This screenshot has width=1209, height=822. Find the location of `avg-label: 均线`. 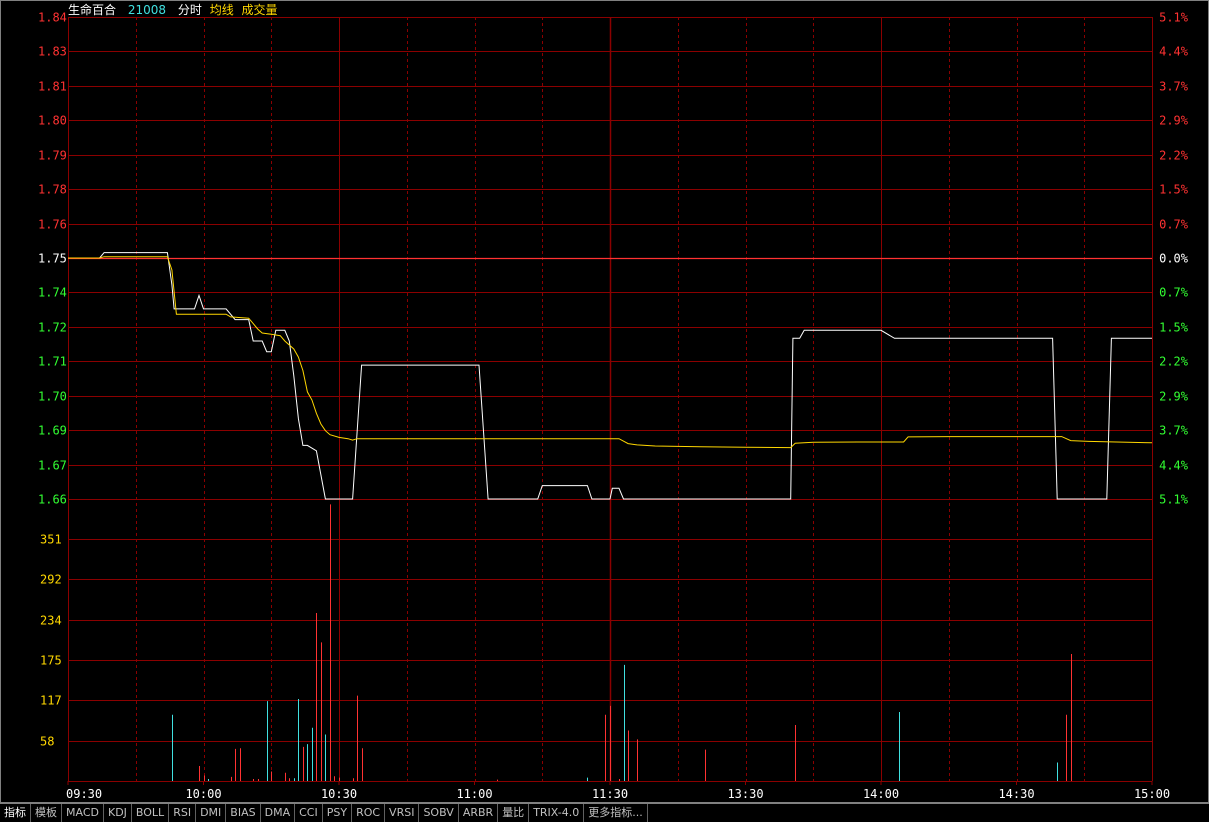

avg-label: 均线 is located at coordinates (221, 10).